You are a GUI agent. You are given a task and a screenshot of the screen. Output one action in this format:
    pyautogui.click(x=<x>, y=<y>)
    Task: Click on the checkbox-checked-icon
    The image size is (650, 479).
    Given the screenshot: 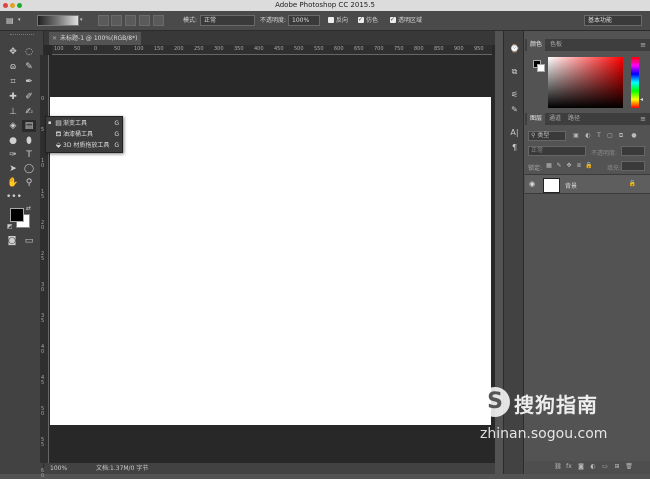 What is the action you would take?
    pyautogui.click(x=361, y=19)
    